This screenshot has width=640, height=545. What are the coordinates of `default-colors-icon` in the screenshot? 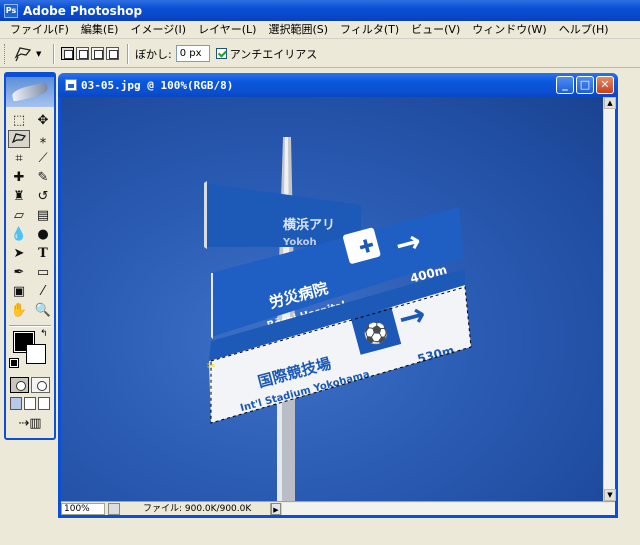 It's located at (14, 363).